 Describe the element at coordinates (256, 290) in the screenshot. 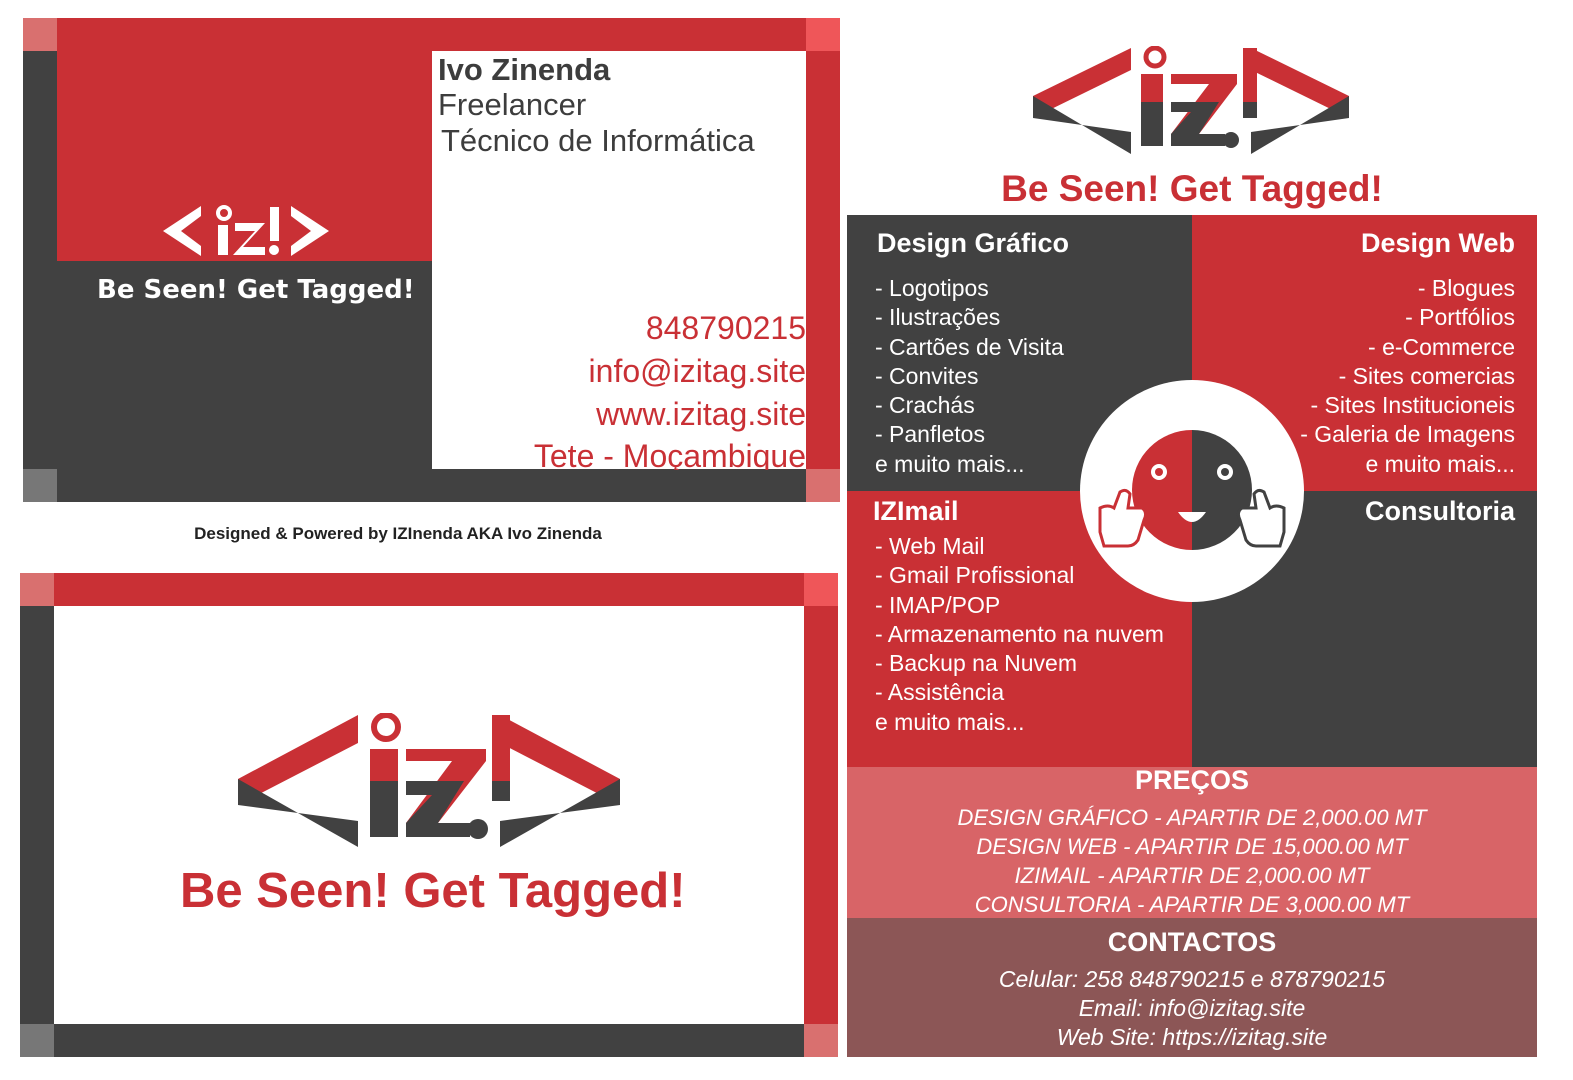

I see `card-tagline: Be Seen! Get Tagged!` at that location.